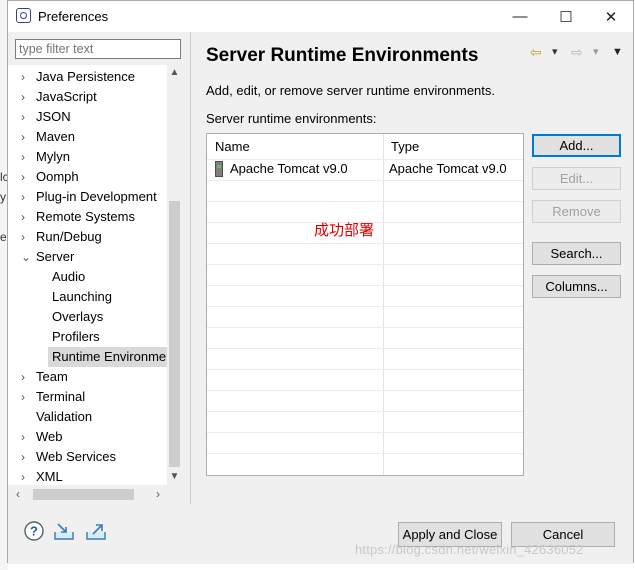 This screenshot has height=570, width=635. I want to click on forward-arrow-icon: ⇨, so click(577, 52).